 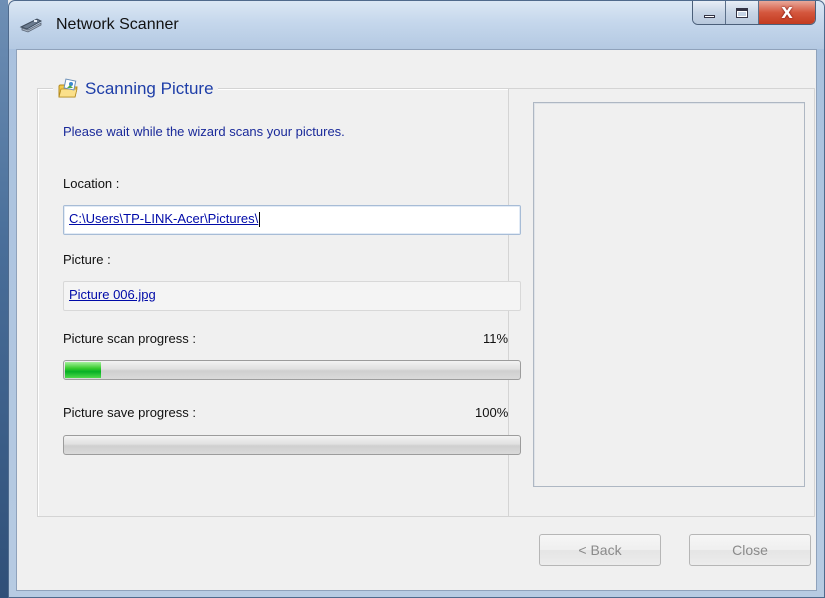 I want to click on section-header: Scanning Picture, so click(x=135, y=89).